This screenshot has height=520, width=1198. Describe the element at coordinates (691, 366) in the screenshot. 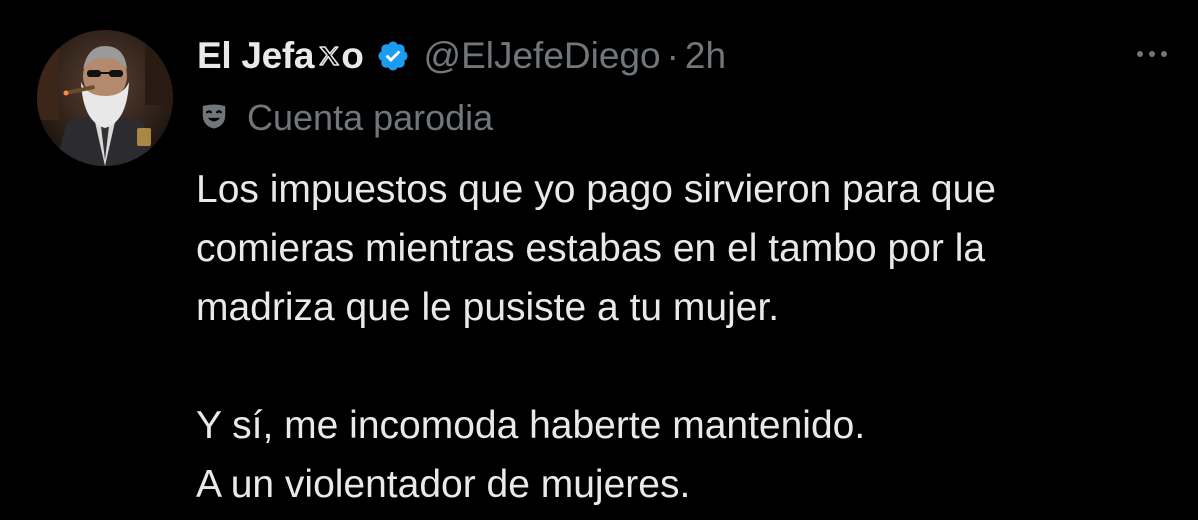

I see `paragraph-break` at that location.